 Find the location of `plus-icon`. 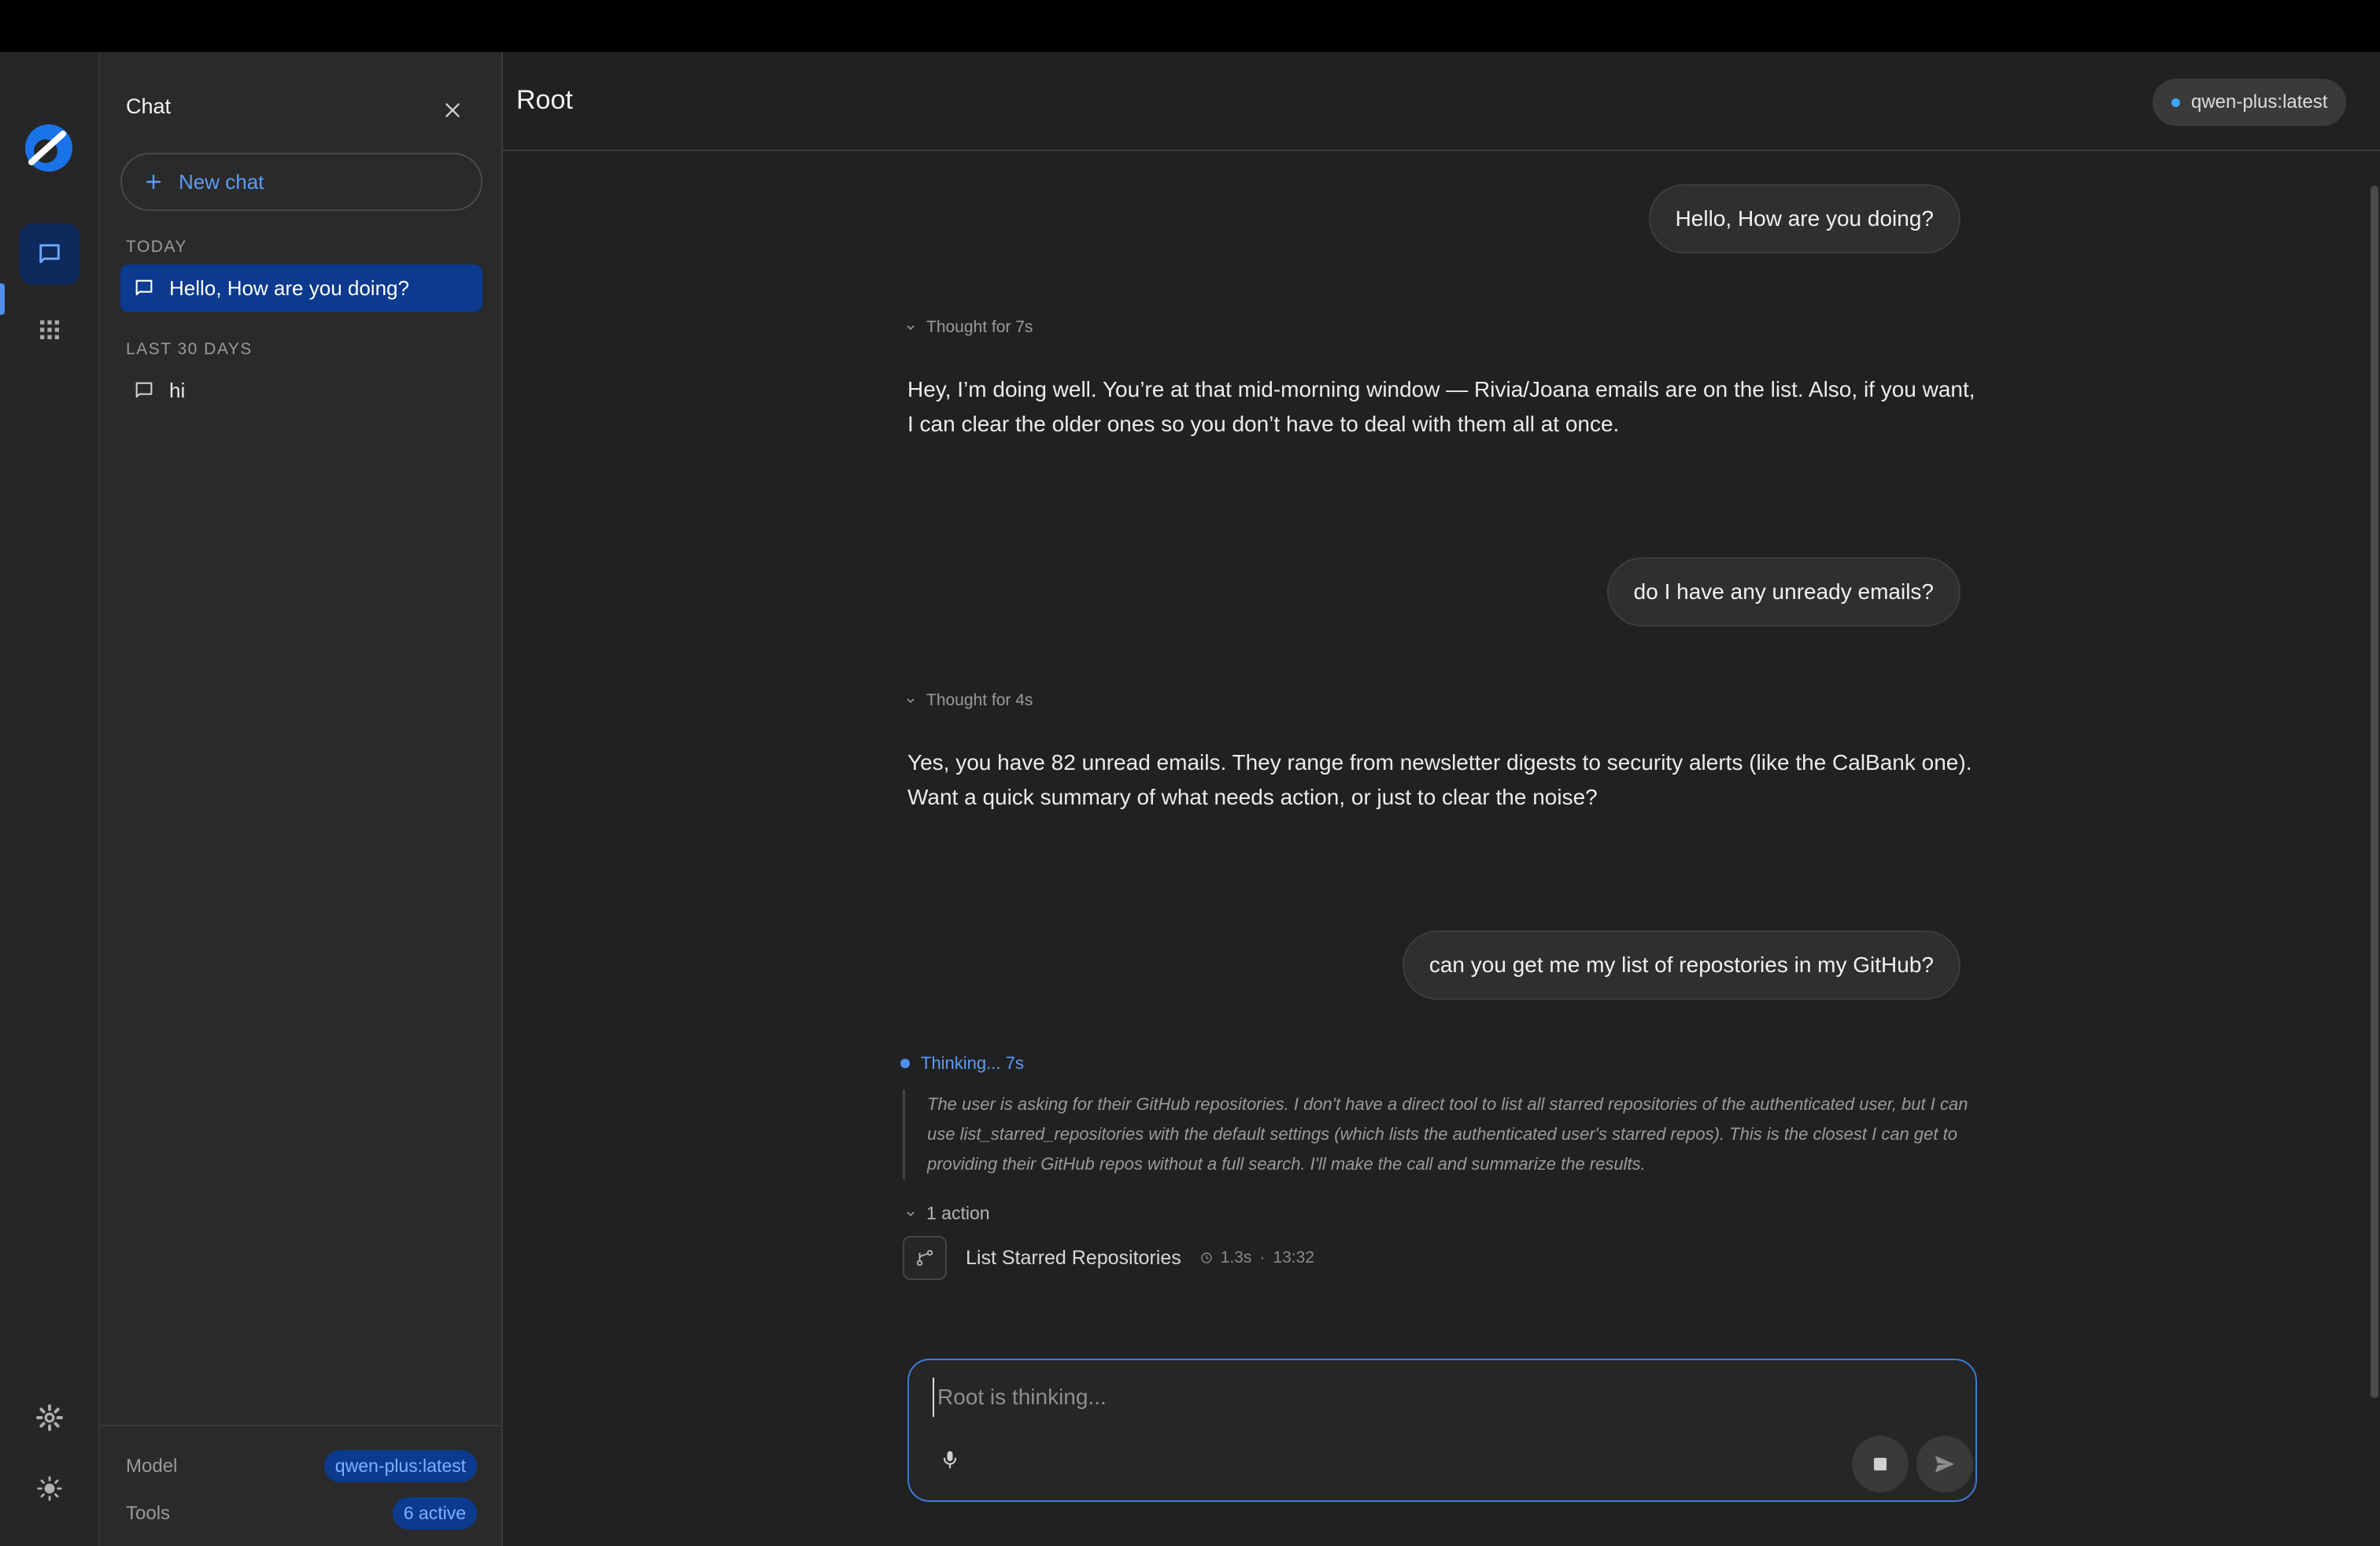

plus-icon is located at coordinates (153, 182).